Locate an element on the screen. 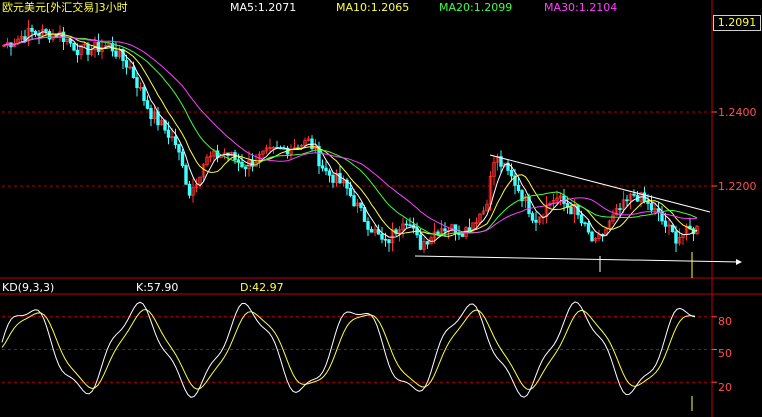 The height and width of the screenshot is (417, 762). support-trendline is located at coordinates (577, 259).